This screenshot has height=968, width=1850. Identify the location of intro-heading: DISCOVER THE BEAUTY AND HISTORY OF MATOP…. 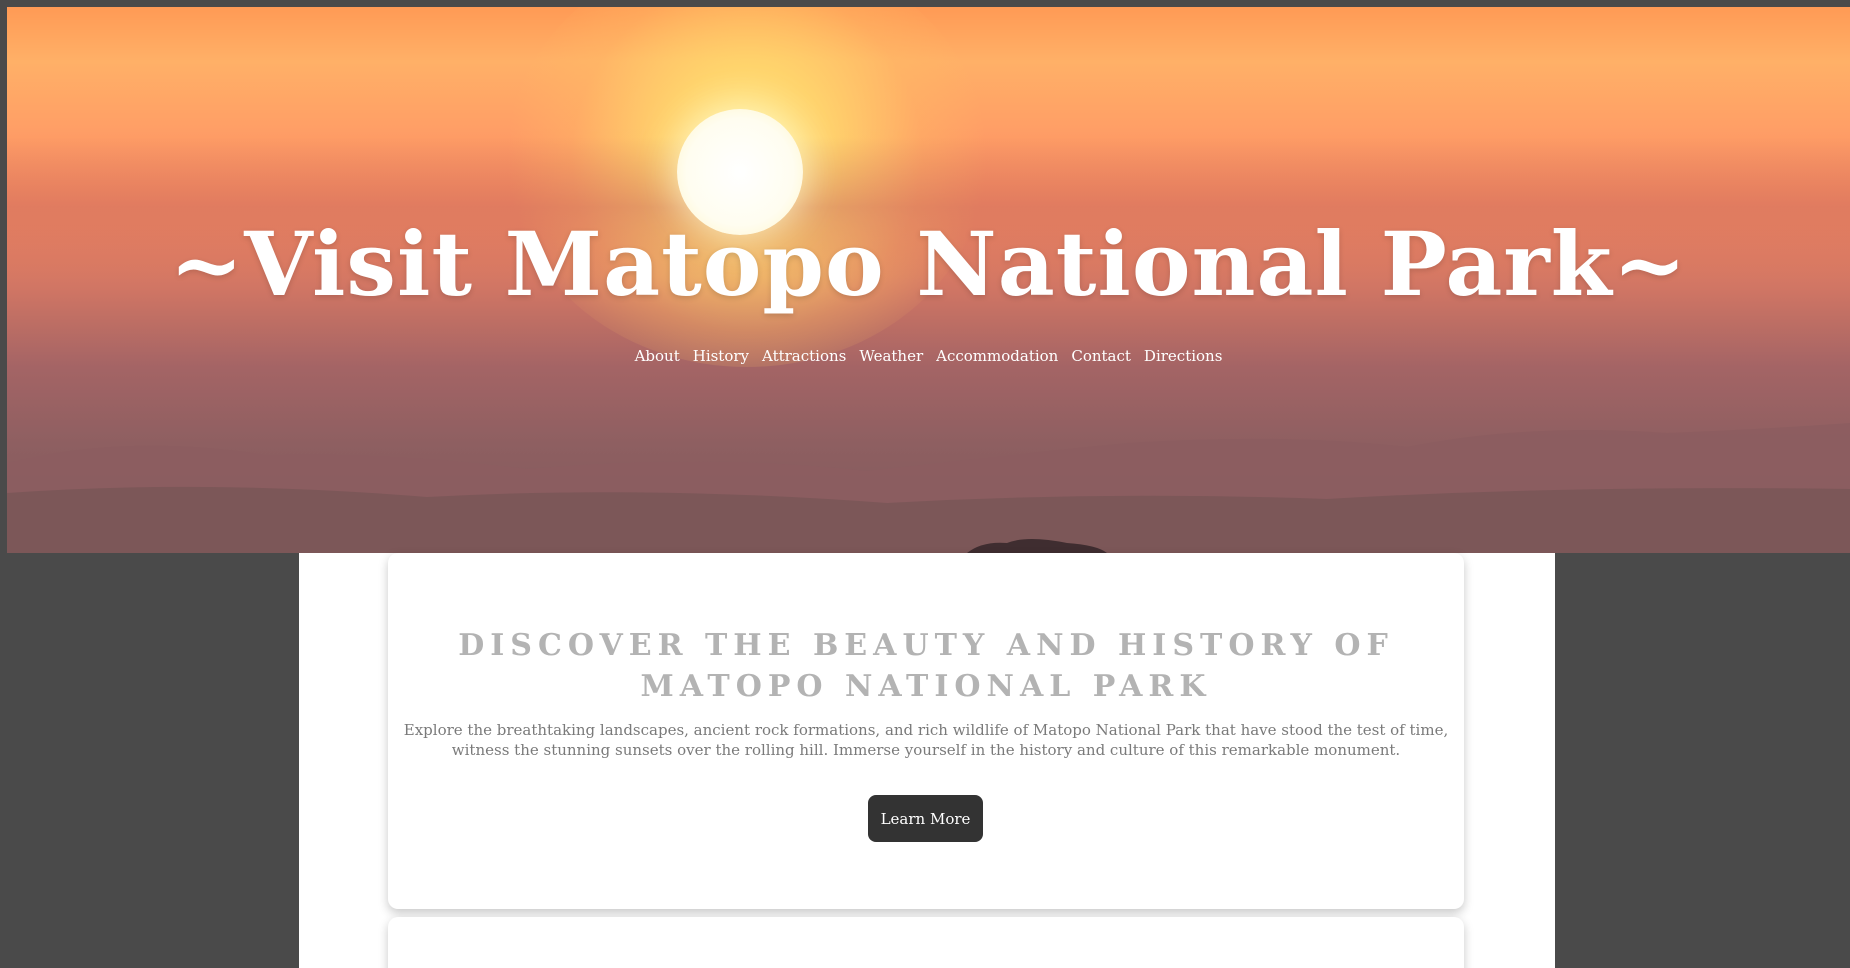
(926, 666).